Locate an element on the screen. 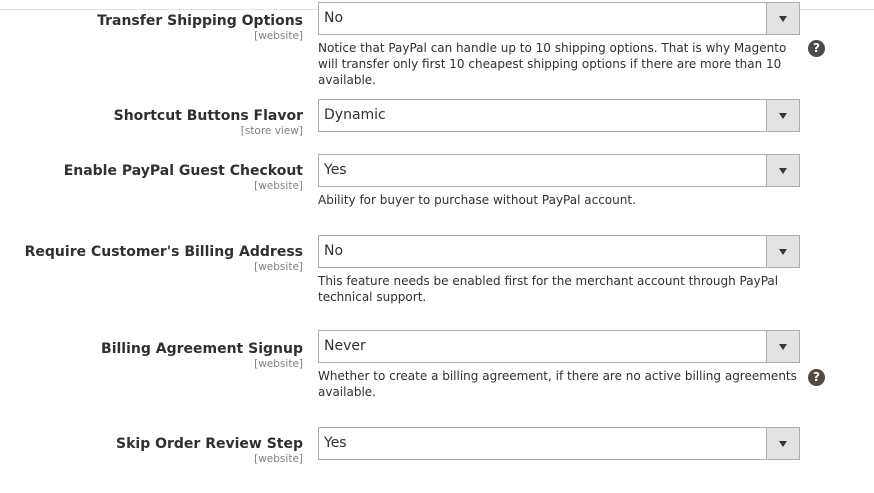 This screenshot has width=874, height=493. transfer-shipping-options-select: No is located at coordinates (559, 18).